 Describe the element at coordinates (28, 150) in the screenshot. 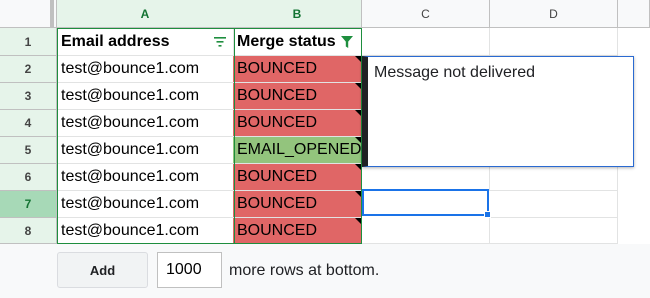

I see `row-header-5: 5` at that location.